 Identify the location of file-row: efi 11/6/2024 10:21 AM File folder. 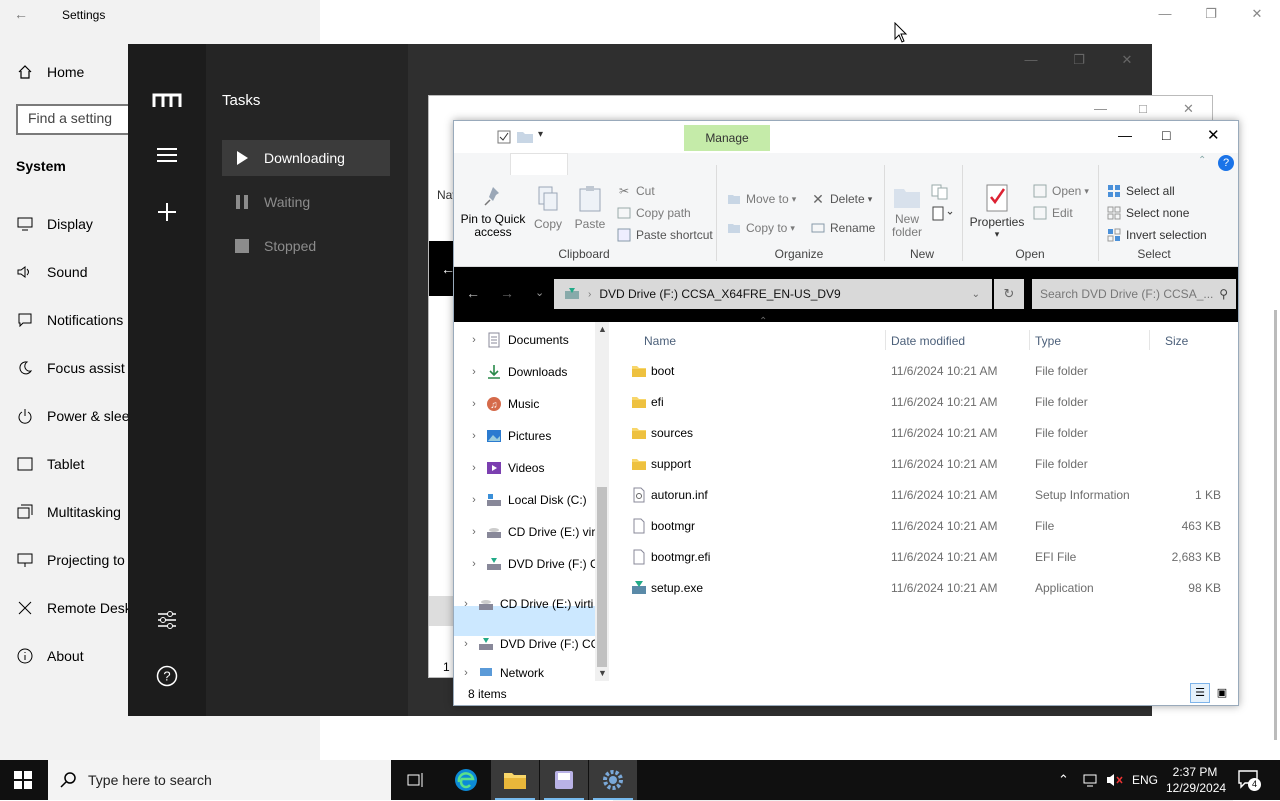
(919, 402).